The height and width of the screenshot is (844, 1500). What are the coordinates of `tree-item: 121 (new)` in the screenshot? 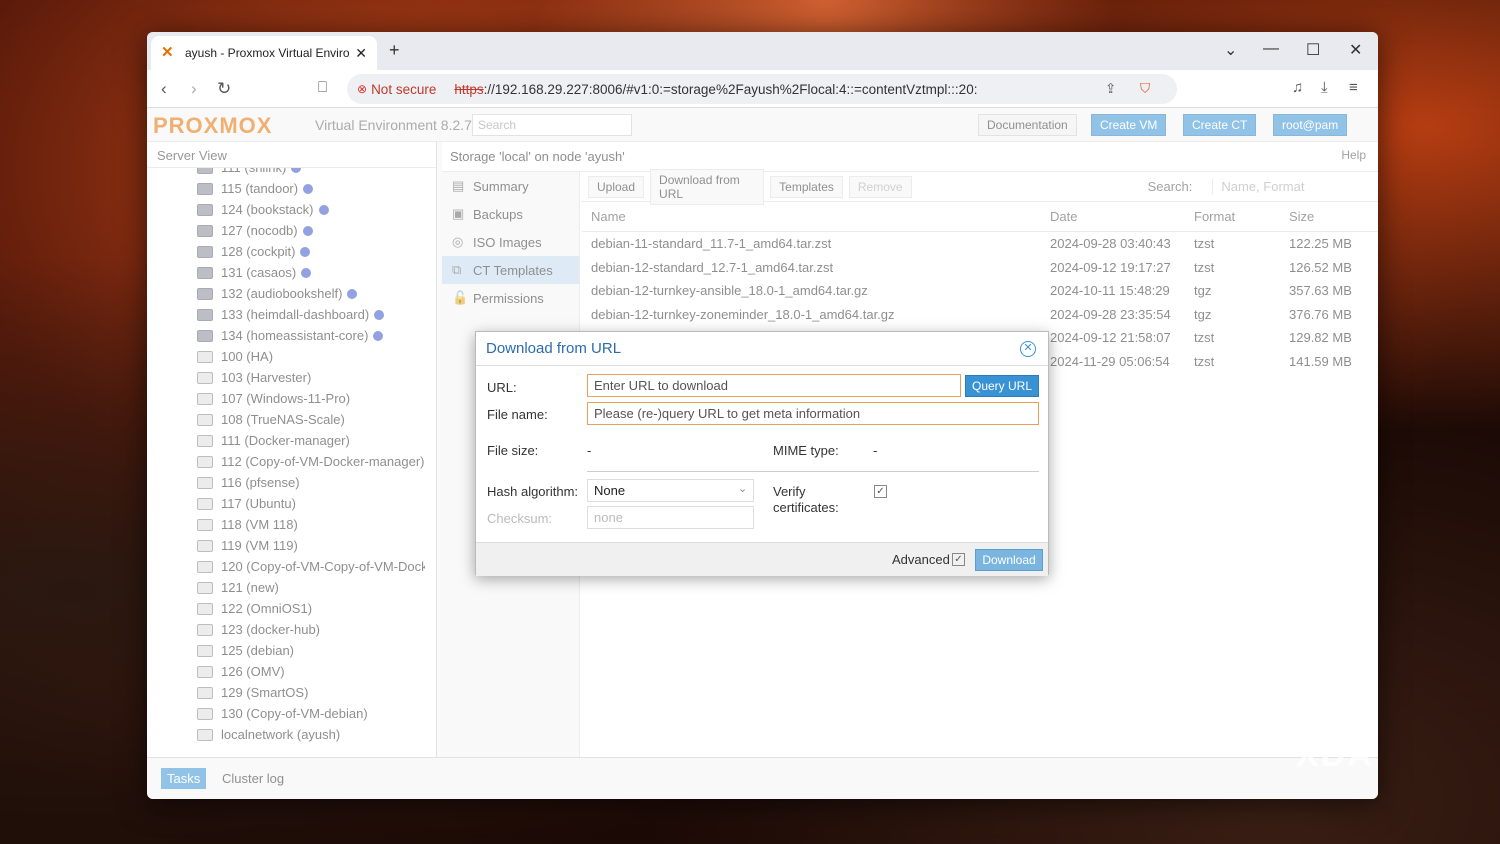 It's located at (238, 587).